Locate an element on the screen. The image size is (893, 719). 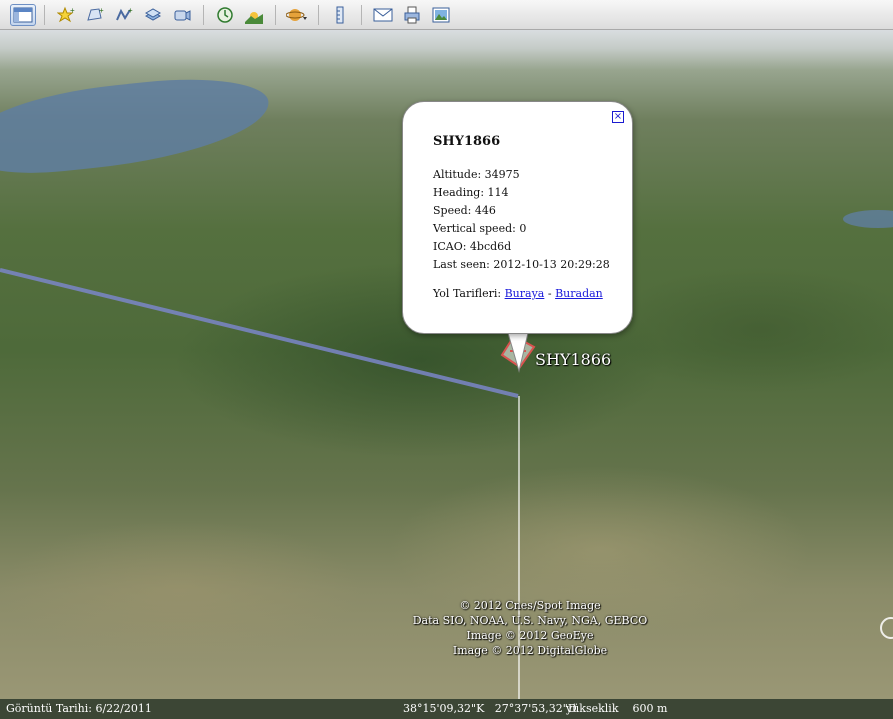
directions-to-here-link: Buraya is located at coordinates (525, 293).